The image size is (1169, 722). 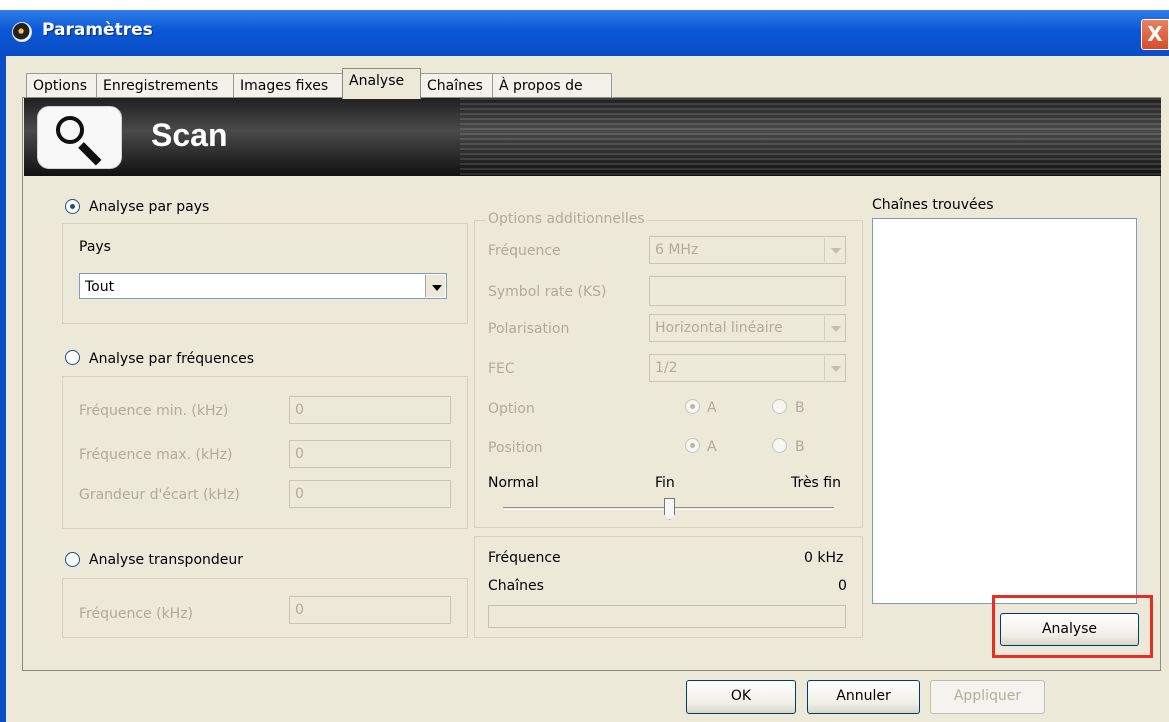 What do you see at coordinates (154, 411) in the screenshot?
I see `min-frequency-label: Fréquence min. (kHz)` at bounding box center [154, 411].